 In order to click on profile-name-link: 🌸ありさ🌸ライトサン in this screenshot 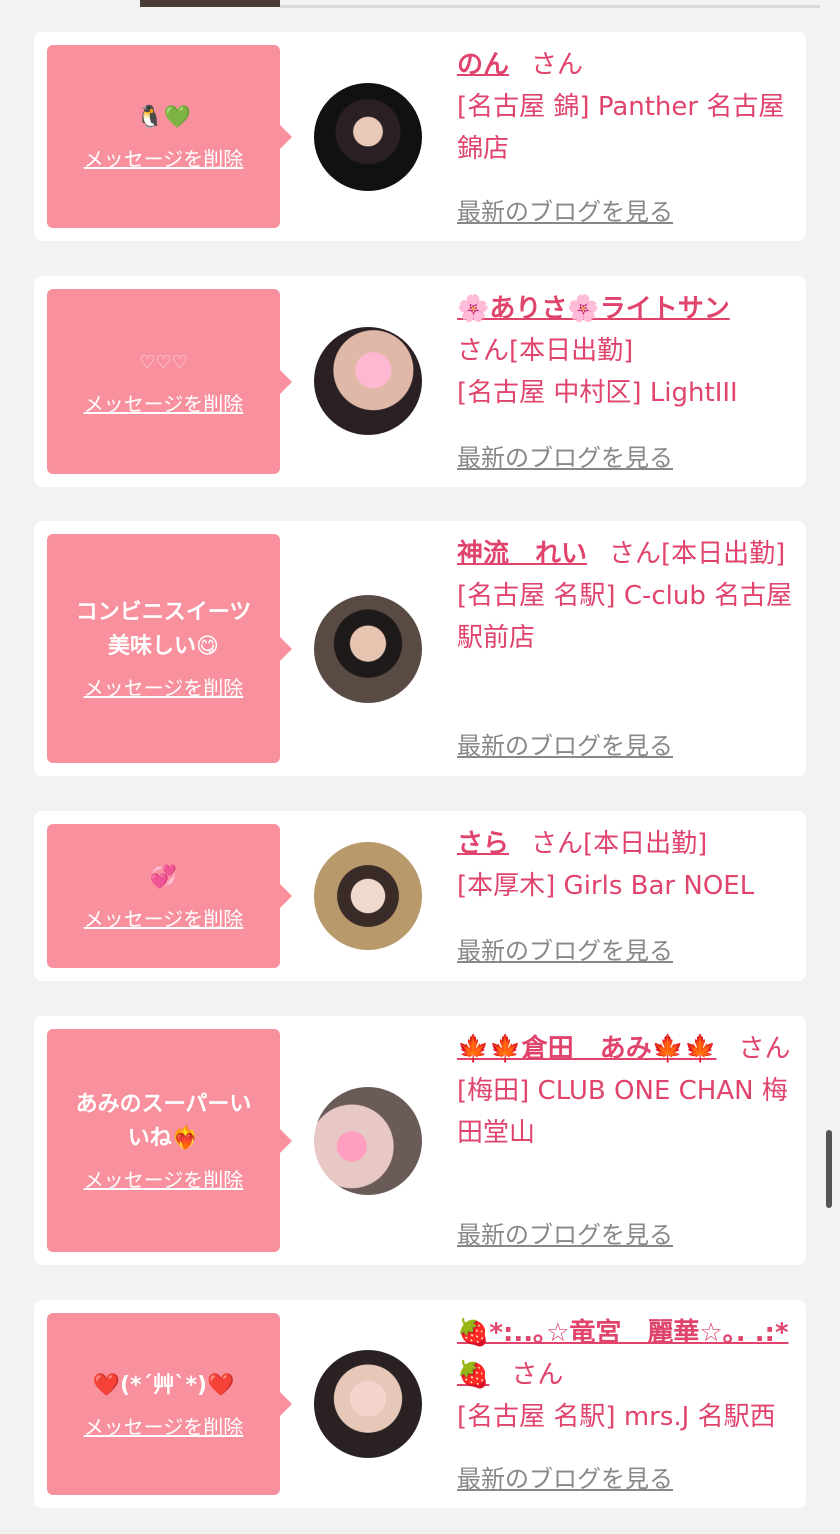, I will do `click(593, 309)`.